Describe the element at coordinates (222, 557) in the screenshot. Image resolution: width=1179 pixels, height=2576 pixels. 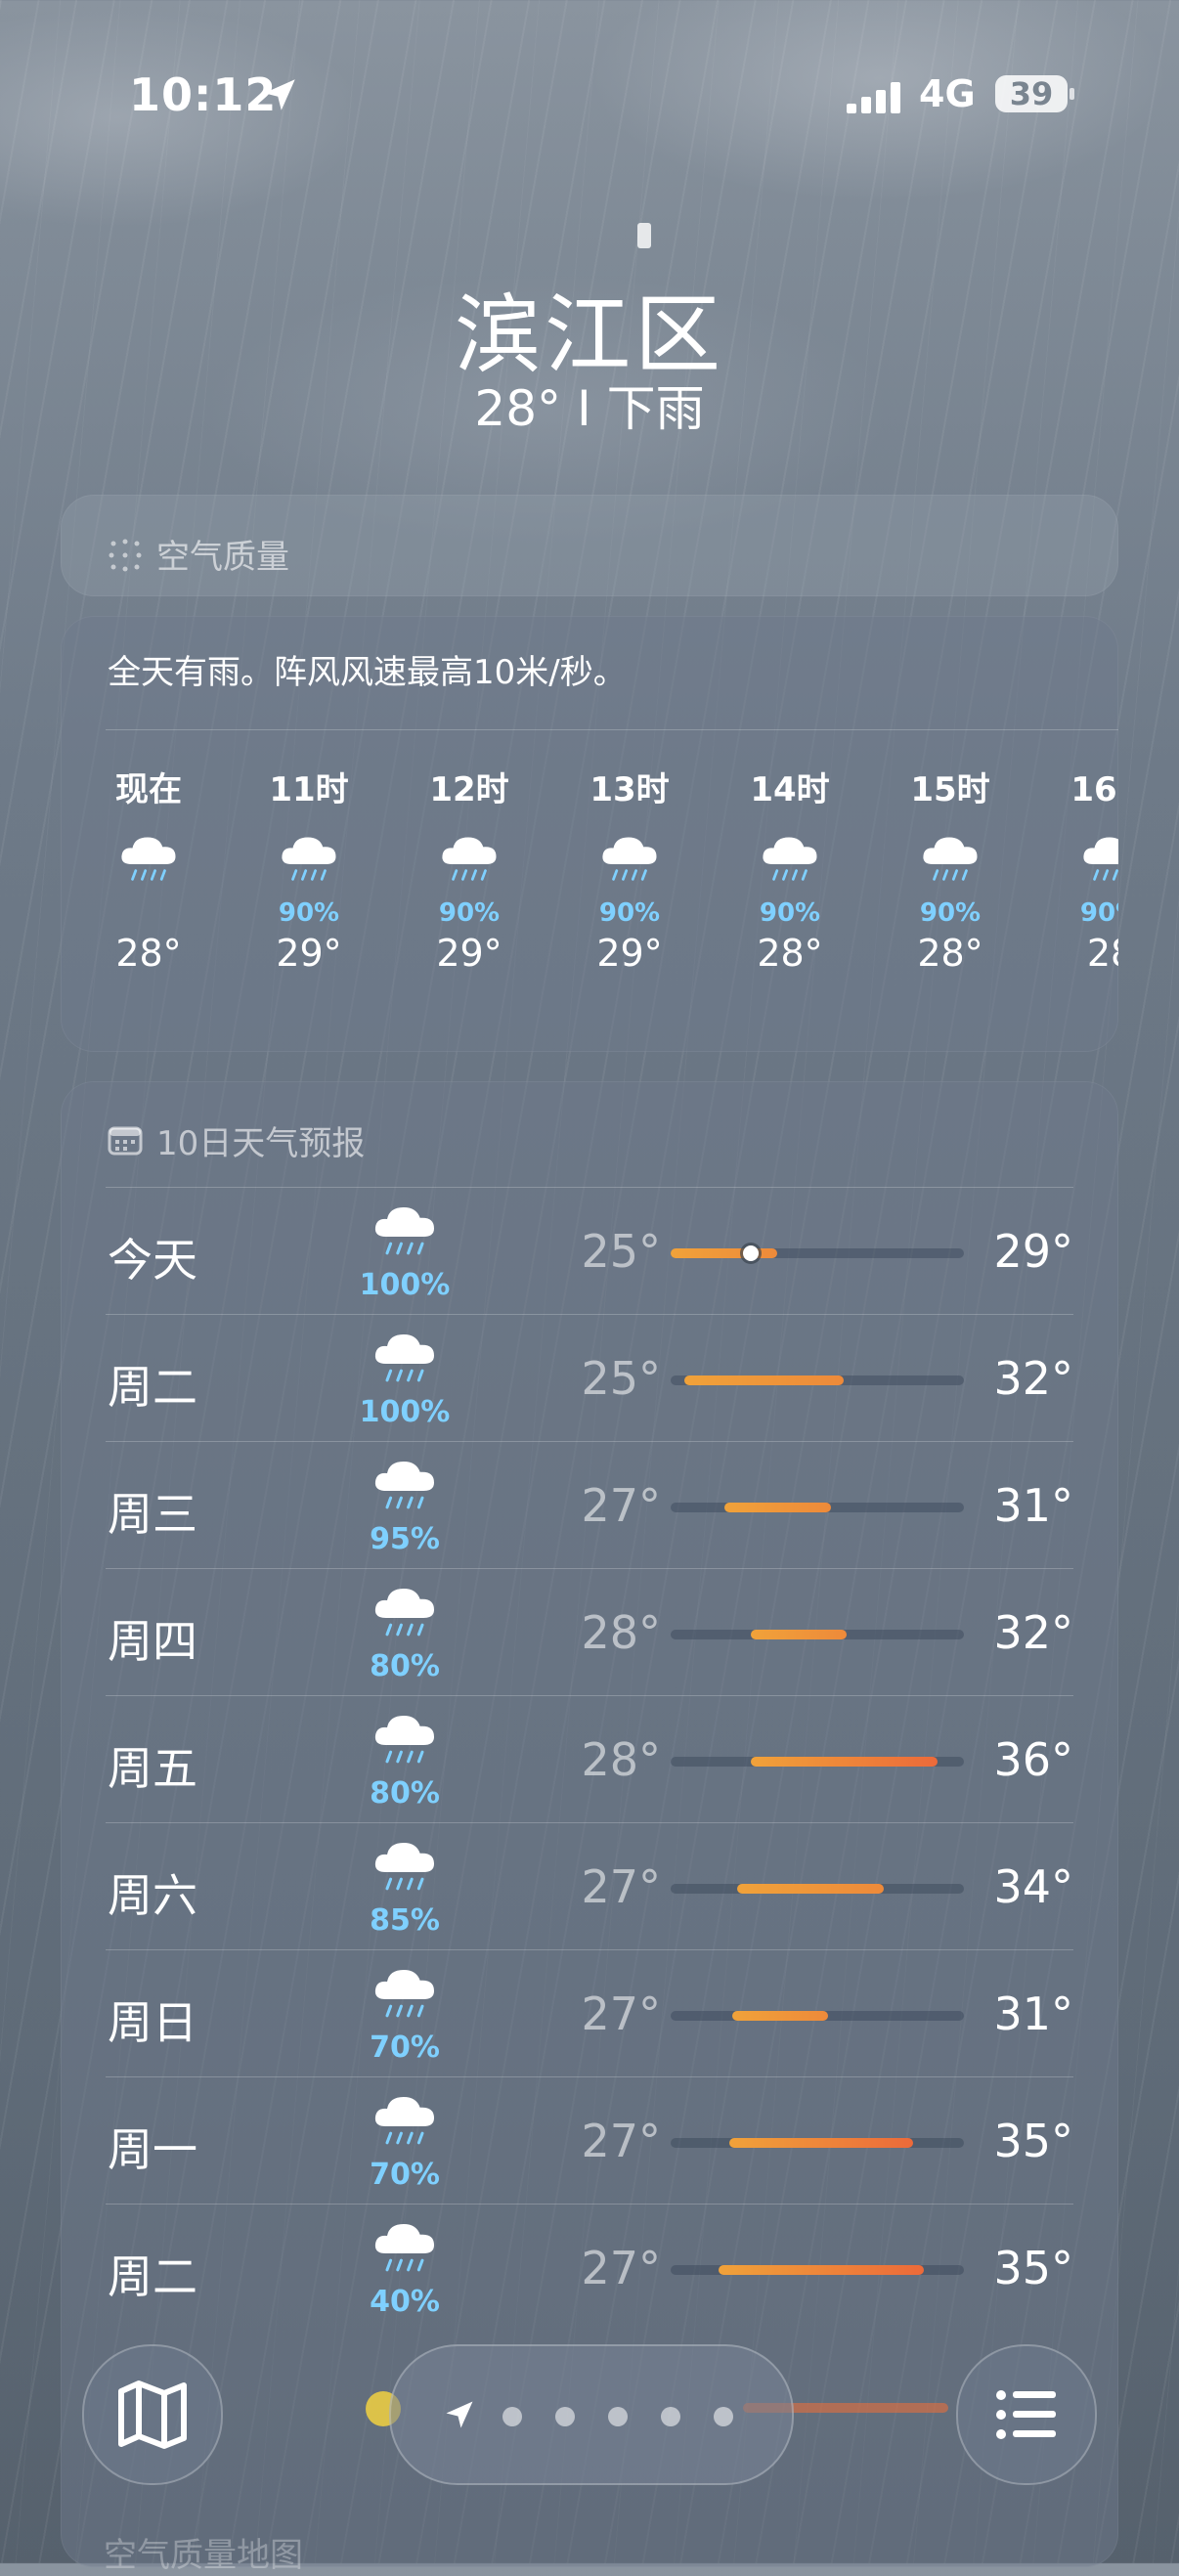
I see `air-quality-title: 空气质量` at that location.